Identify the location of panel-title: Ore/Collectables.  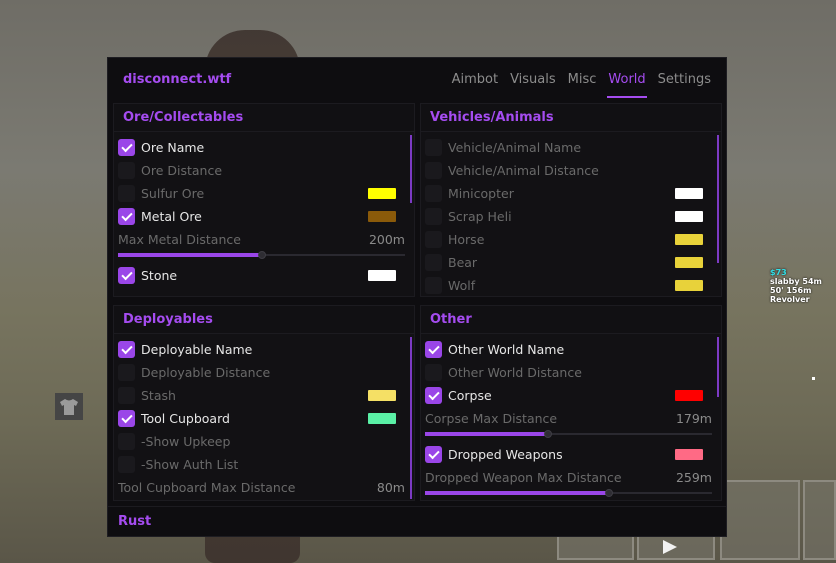
(264, 118).